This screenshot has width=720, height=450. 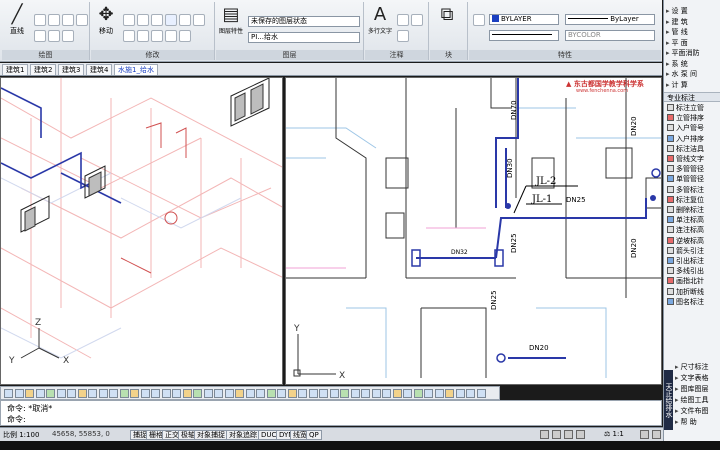 I want to click on side-menu-item: 立管排序, so click(x=693, y=118).